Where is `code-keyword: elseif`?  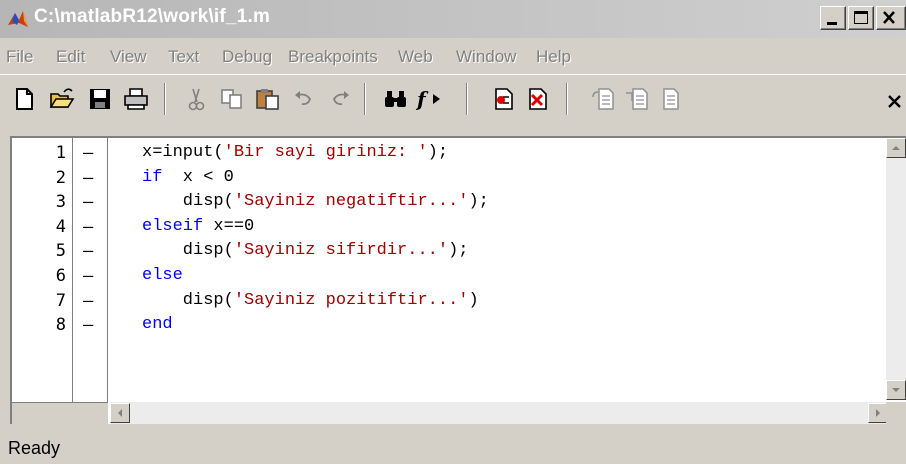 code-keyword: elseif is located at coordinates (173, 226).